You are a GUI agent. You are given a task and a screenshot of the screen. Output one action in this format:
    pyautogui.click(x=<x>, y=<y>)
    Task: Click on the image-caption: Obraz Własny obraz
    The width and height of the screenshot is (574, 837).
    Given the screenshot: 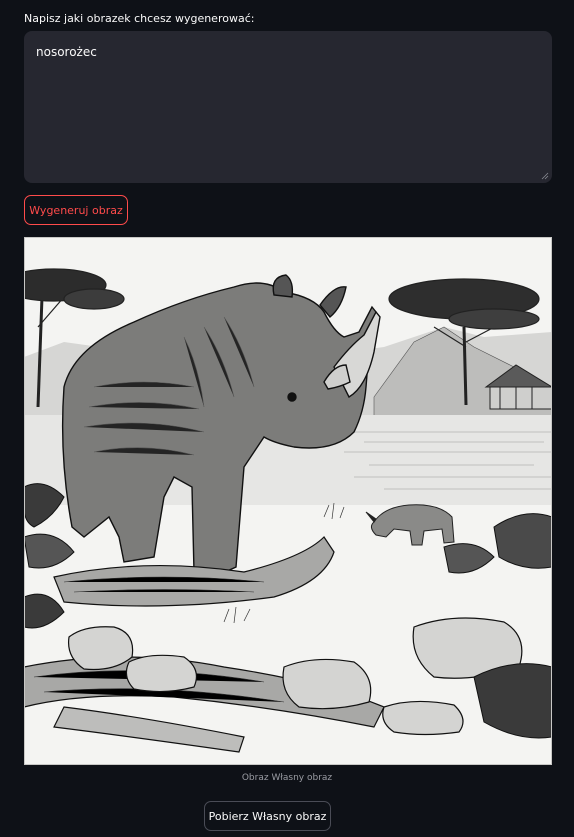 What is the action you would take?
    pyautogui.click(x=287, y=778)
    